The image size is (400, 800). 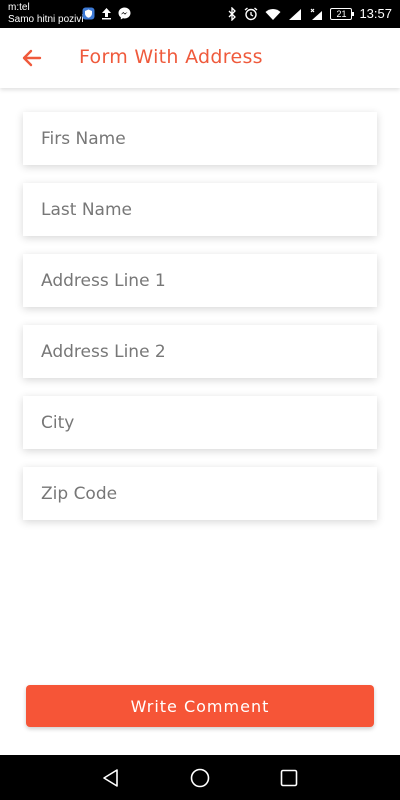 What do you see at coordinates (251, 14) in the screenshot?
I see `alarm-icon` at bounding box center [251, 14].